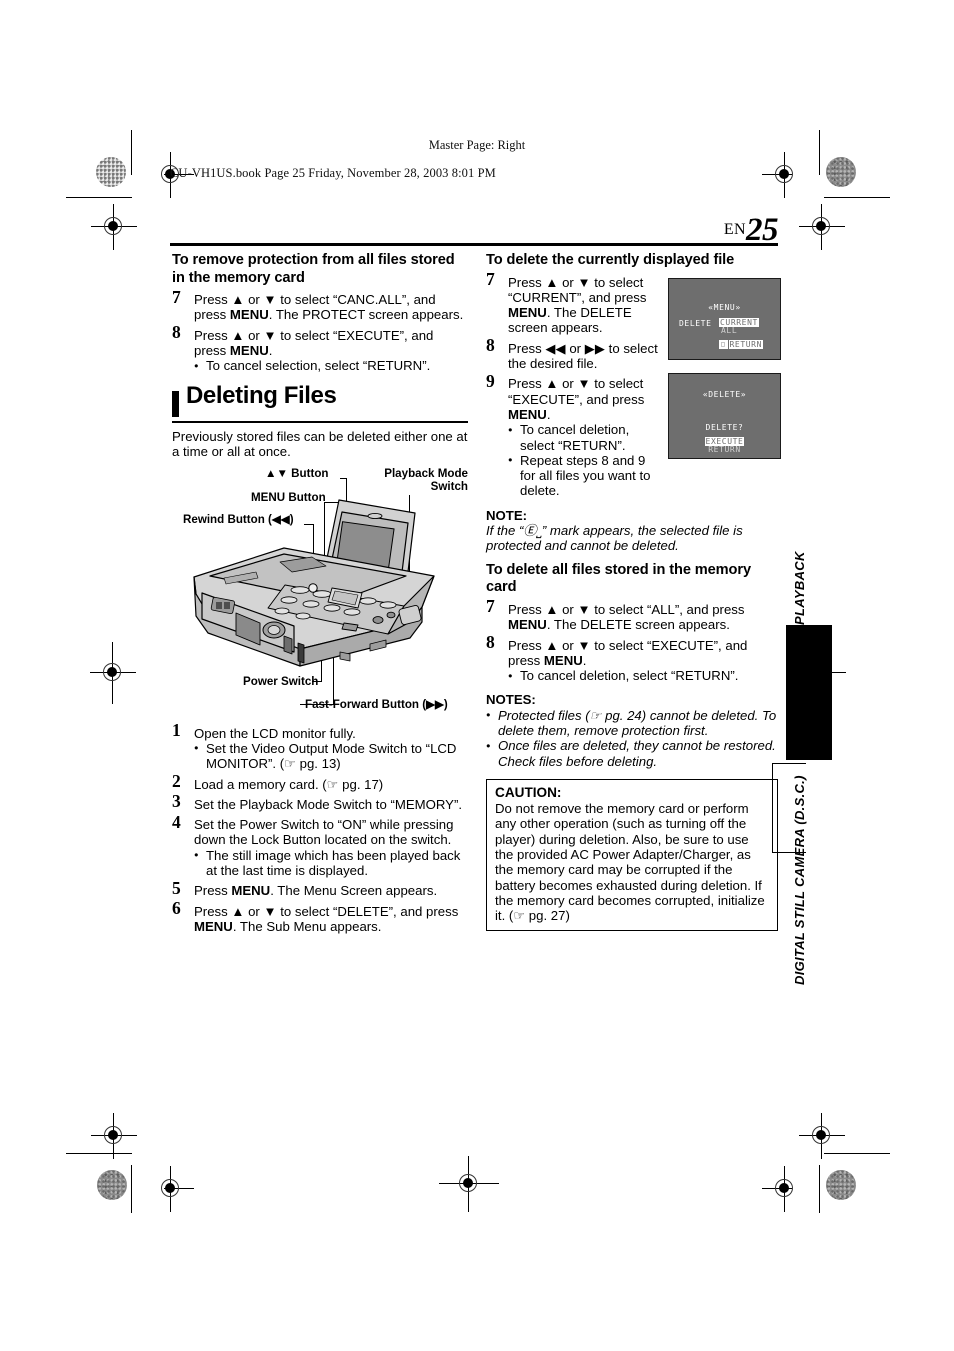  What do you see at coordinates (111, 172) in the screenshot?
I see `halftone-dot-top-left` at bounding box center [111, 172].